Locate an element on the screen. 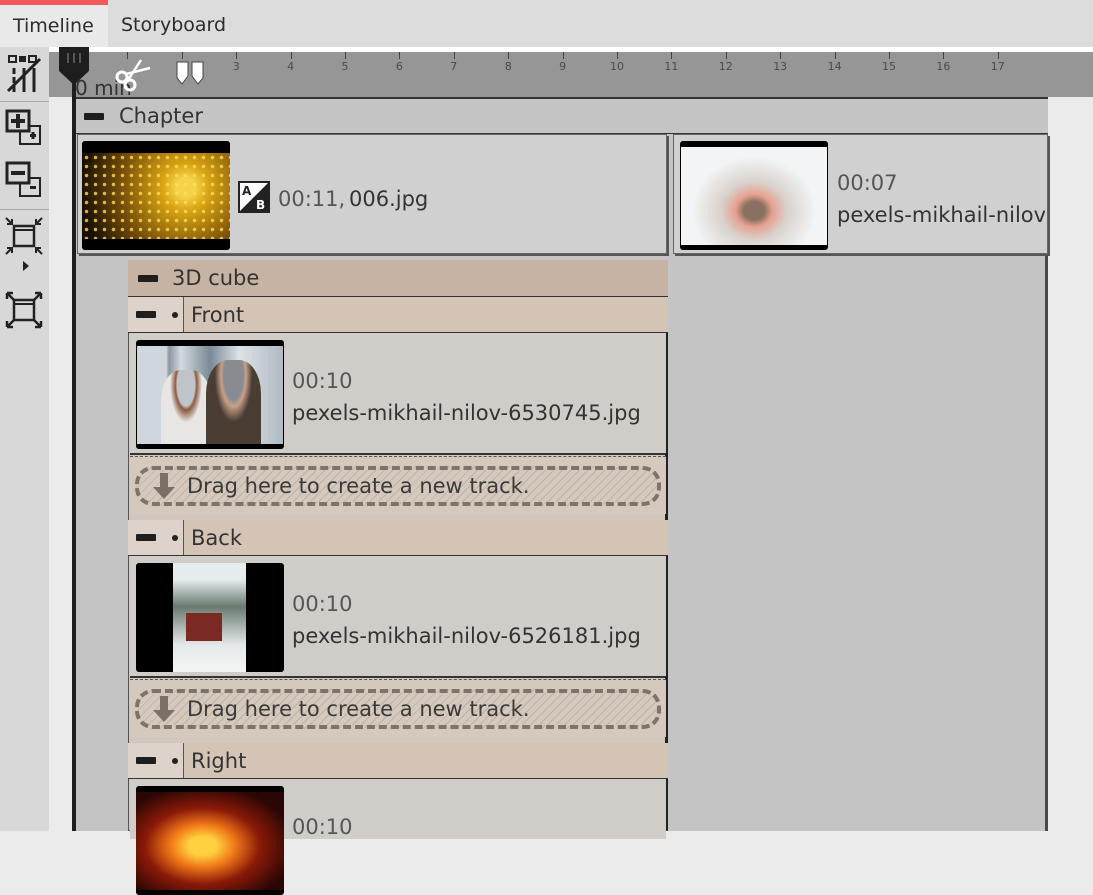 The height and width of the screenshot is (895, 1093). clip-duration: 00:07 is located at coordinates (867, 183).